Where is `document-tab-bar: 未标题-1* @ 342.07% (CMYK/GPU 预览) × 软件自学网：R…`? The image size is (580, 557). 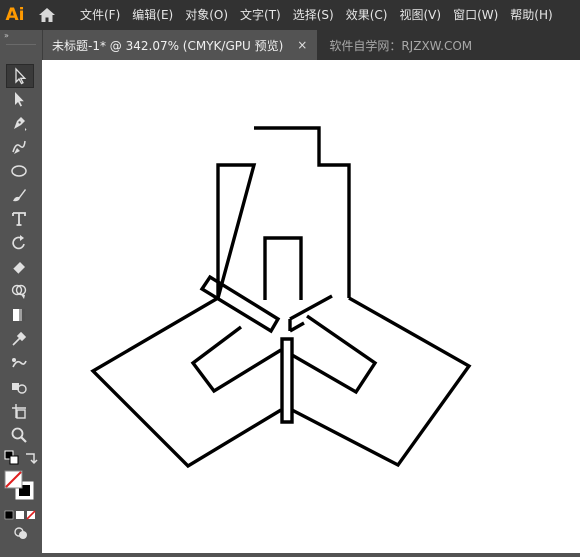
document-tab-bar: 未标题-1* @ 342.07% (CMYK/GPU 预览) × 软件自学网：R… is located at coordinates (311, 45).